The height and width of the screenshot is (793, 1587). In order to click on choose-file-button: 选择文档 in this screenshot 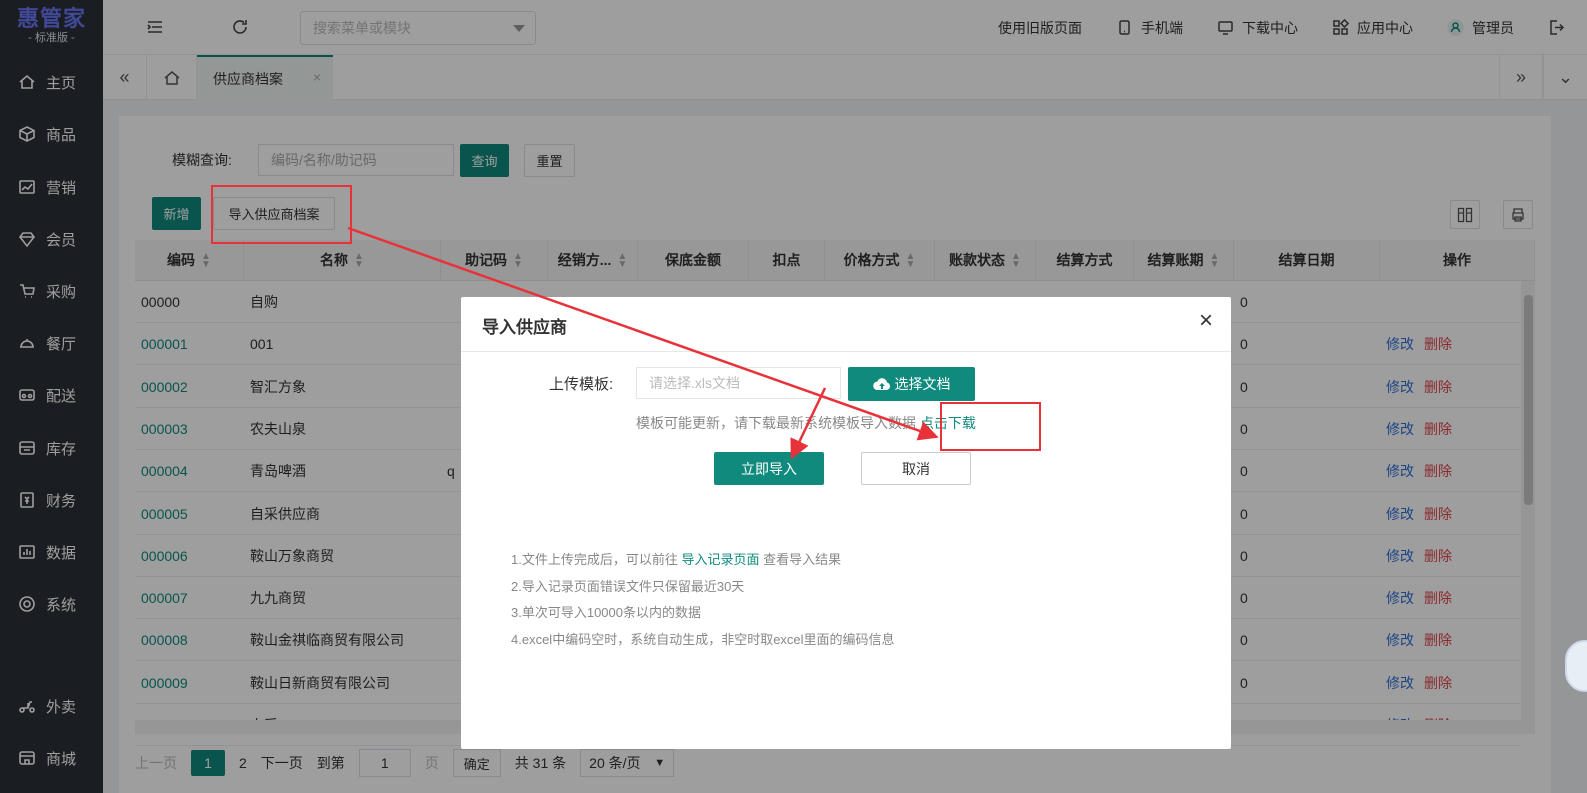, I will do `click(911, 384)`.